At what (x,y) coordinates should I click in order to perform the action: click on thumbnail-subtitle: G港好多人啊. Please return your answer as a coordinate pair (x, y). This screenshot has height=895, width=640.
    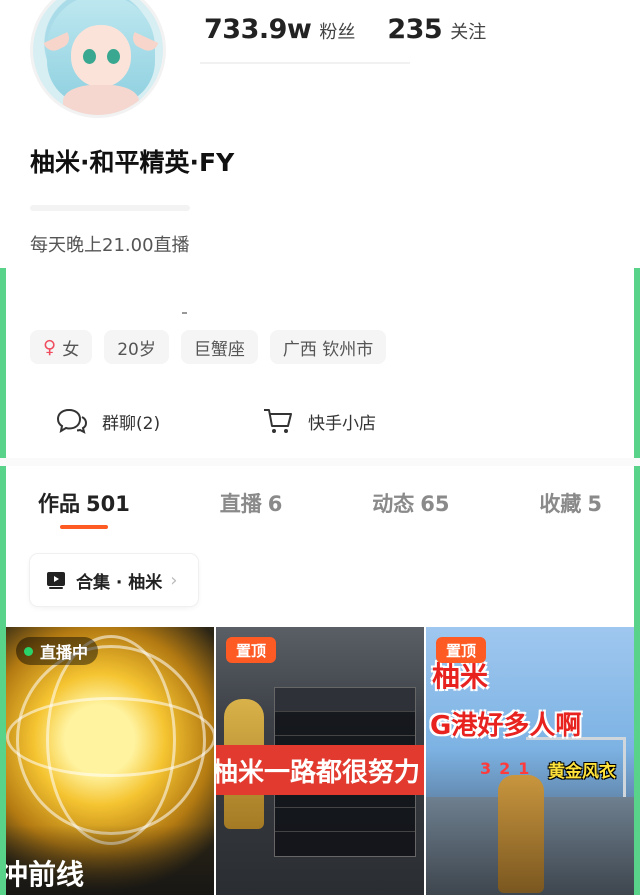
    Looking at the image, I should click on (506, 726).